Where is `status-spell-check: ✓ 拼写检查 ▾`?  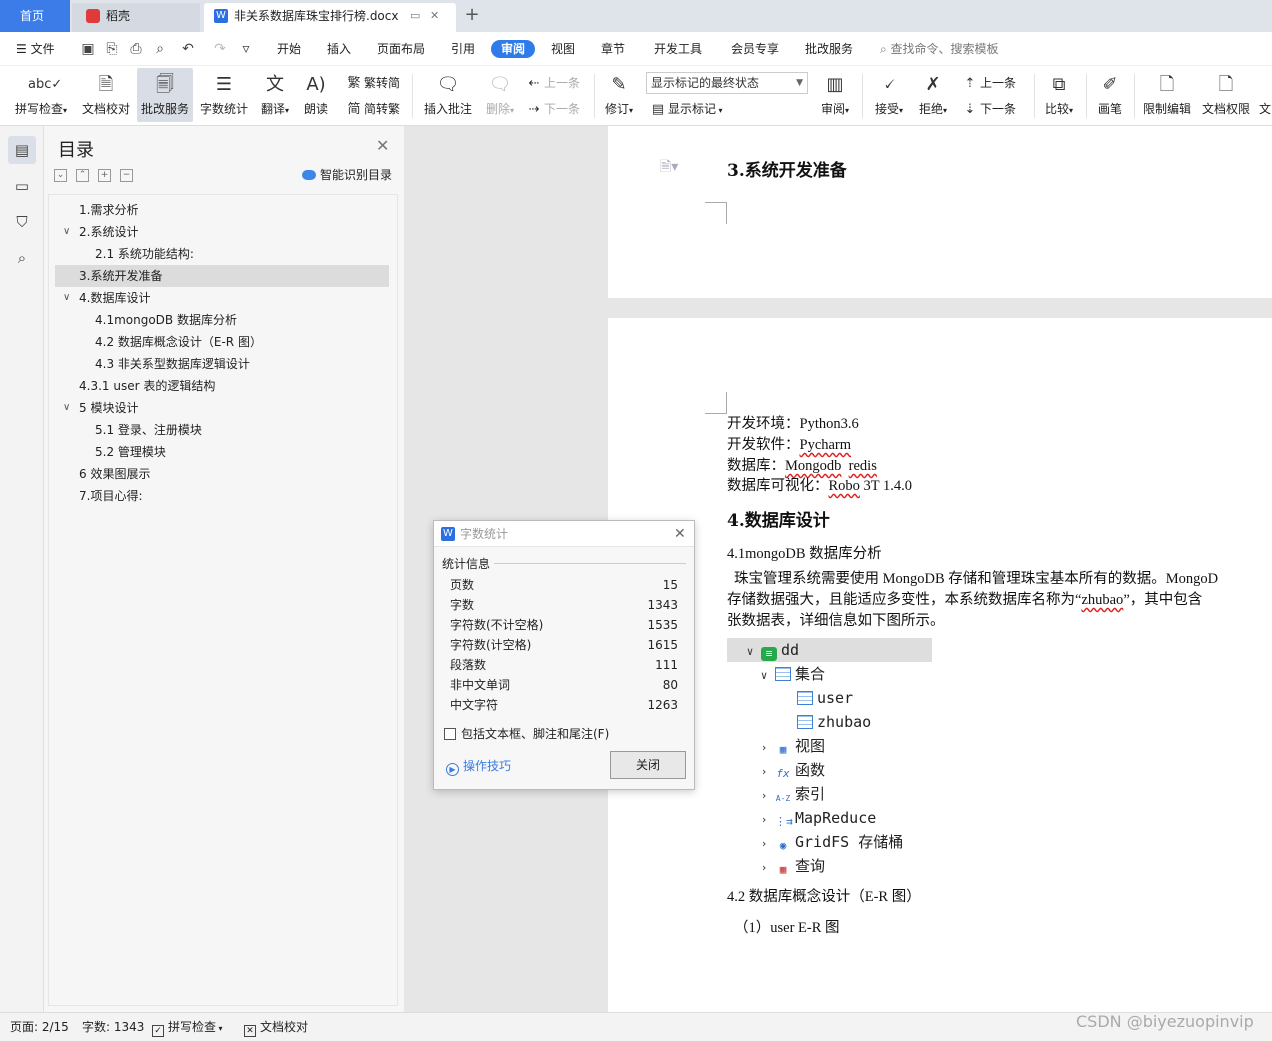
status-spell-check: ✓ 拼写检查 ▾ is located at coordinates (187, 1027).